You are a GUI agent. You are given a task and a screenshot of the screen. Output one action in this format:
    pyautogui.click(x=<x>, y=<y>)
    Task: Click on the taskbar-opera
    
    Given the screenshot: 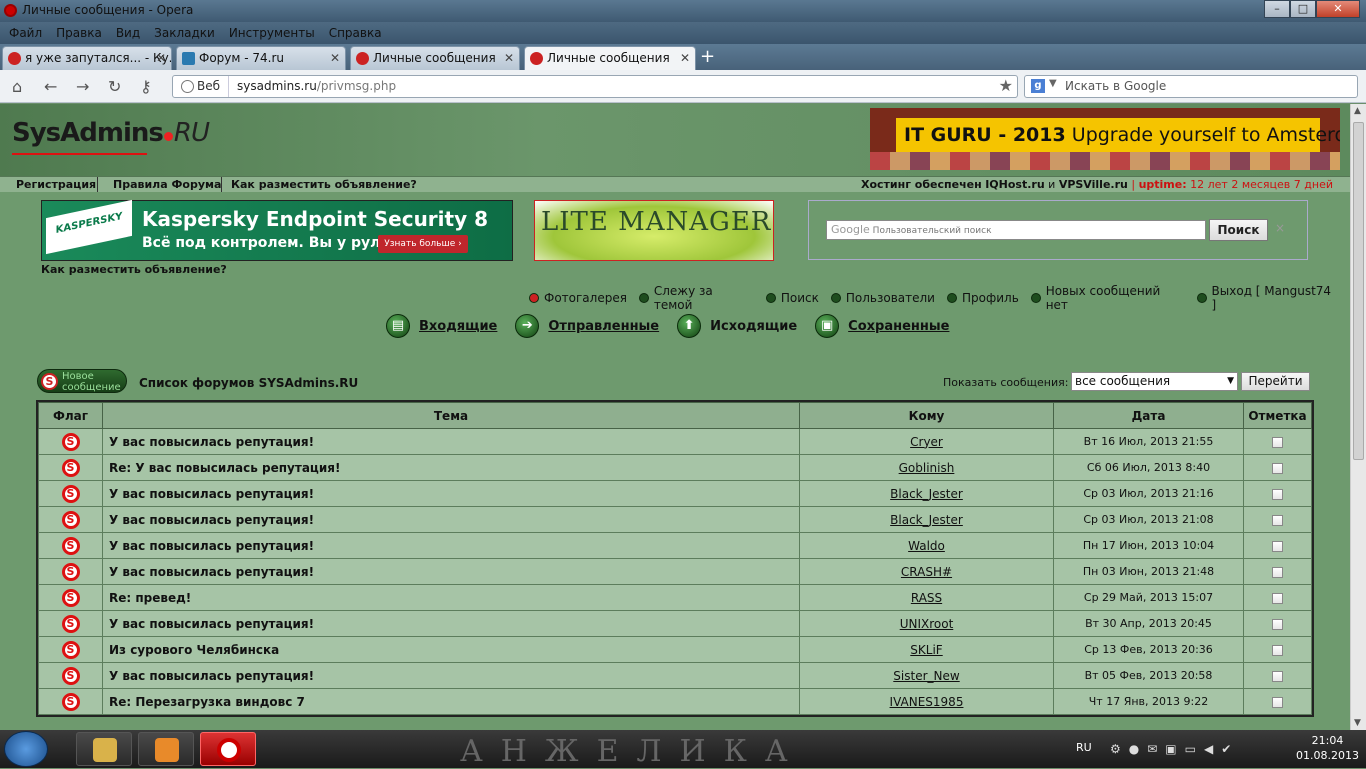 What is the action you would take?
    pyautogui.click(x=228, y=749)
    